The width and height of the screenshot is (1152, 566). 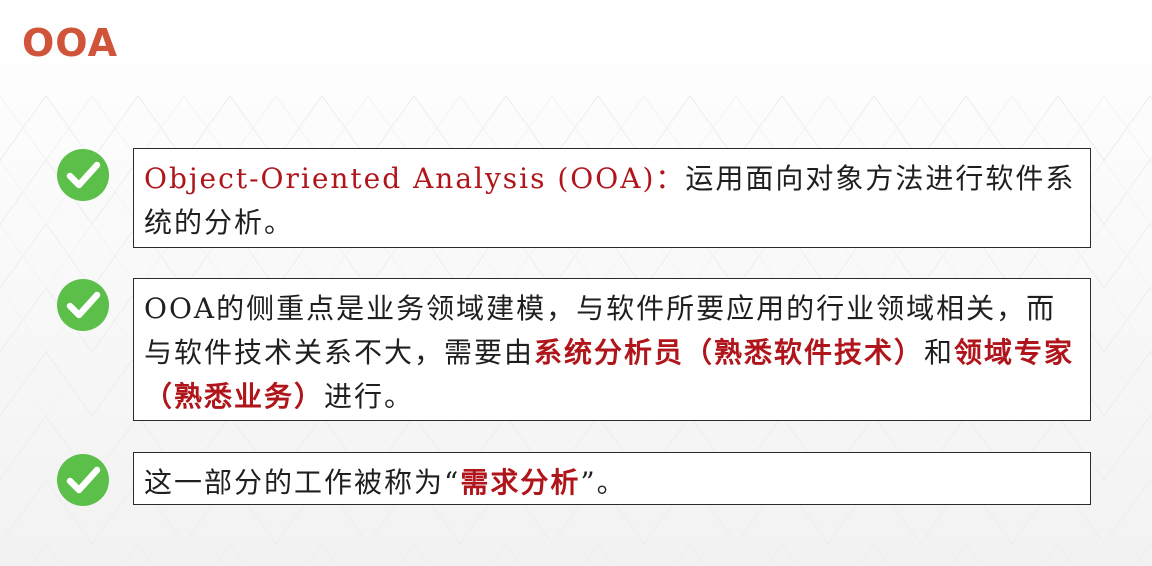 What do you see at coordinates (302, 482) in the screenshot?
I see `requirements-lead-text: 这一部分的工作被称为“` at bounding box center [302, 482].